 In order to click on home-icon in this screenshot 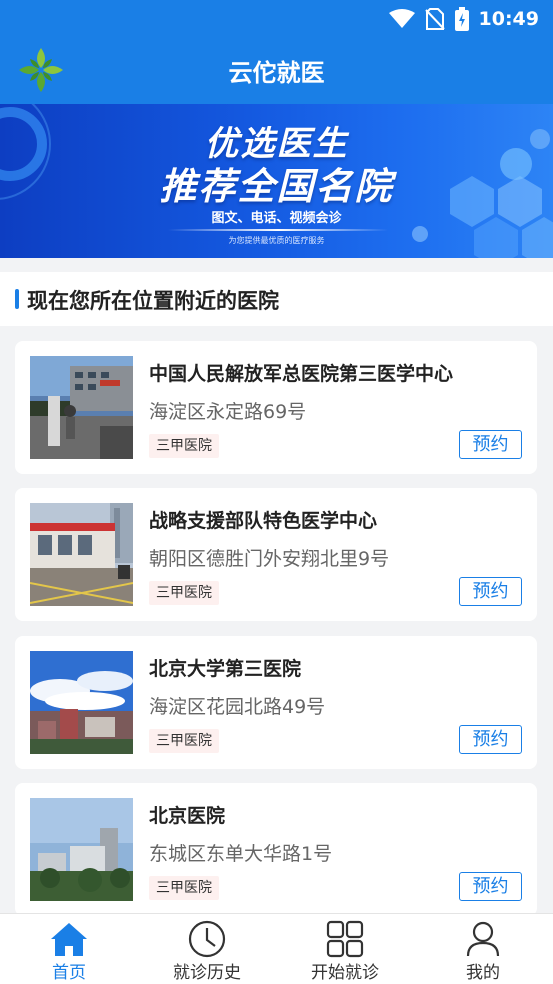, I will do `click(69, 939)`.